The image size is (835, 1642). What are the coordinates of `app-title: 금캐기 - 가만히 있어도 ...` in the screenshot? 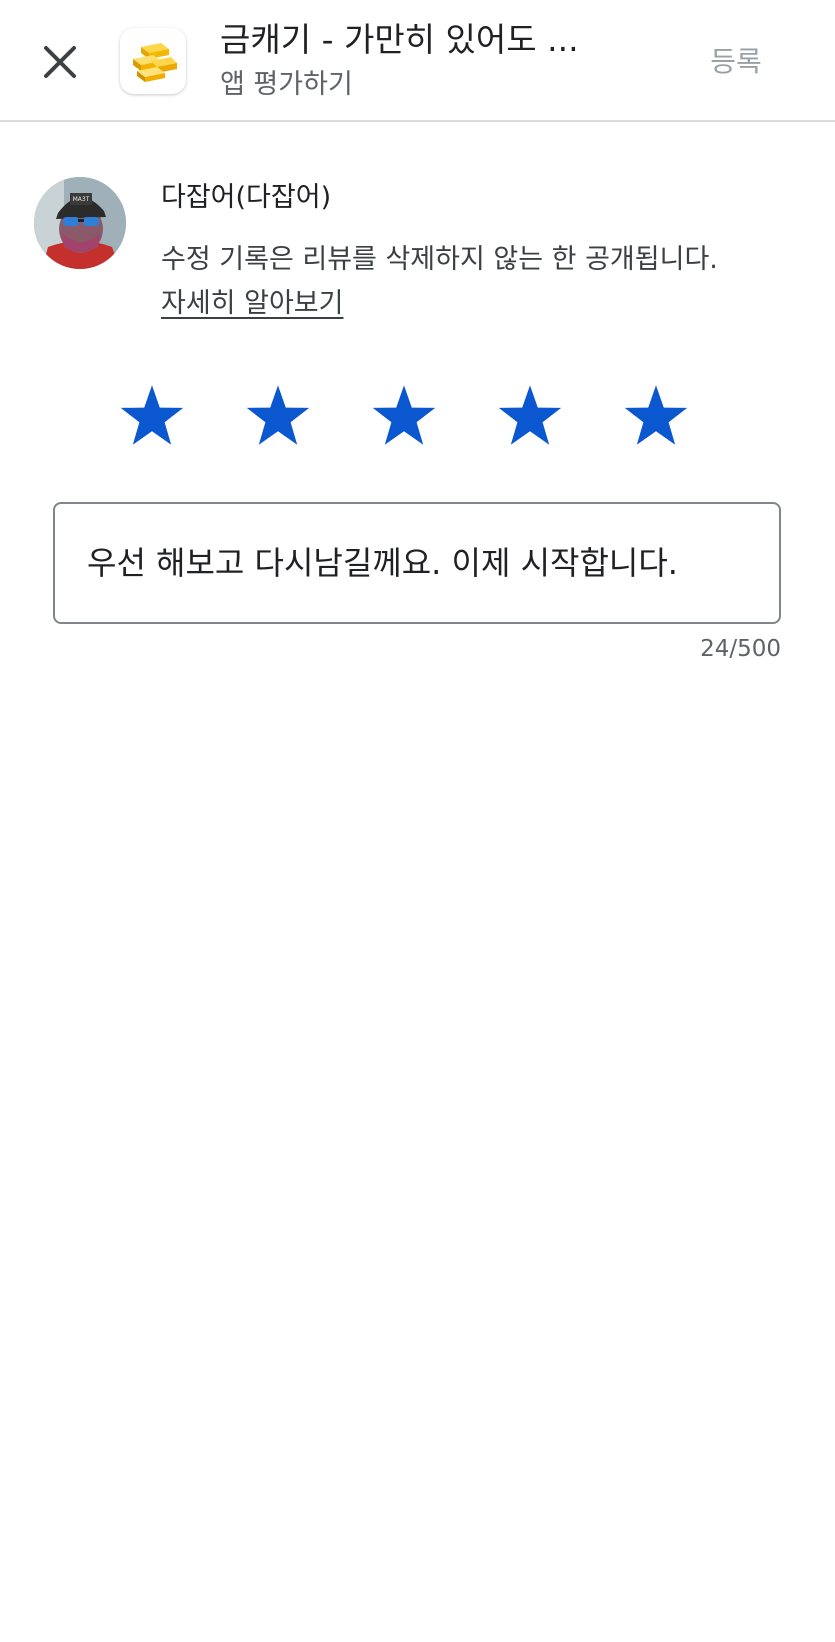 It's located at (399, 39).